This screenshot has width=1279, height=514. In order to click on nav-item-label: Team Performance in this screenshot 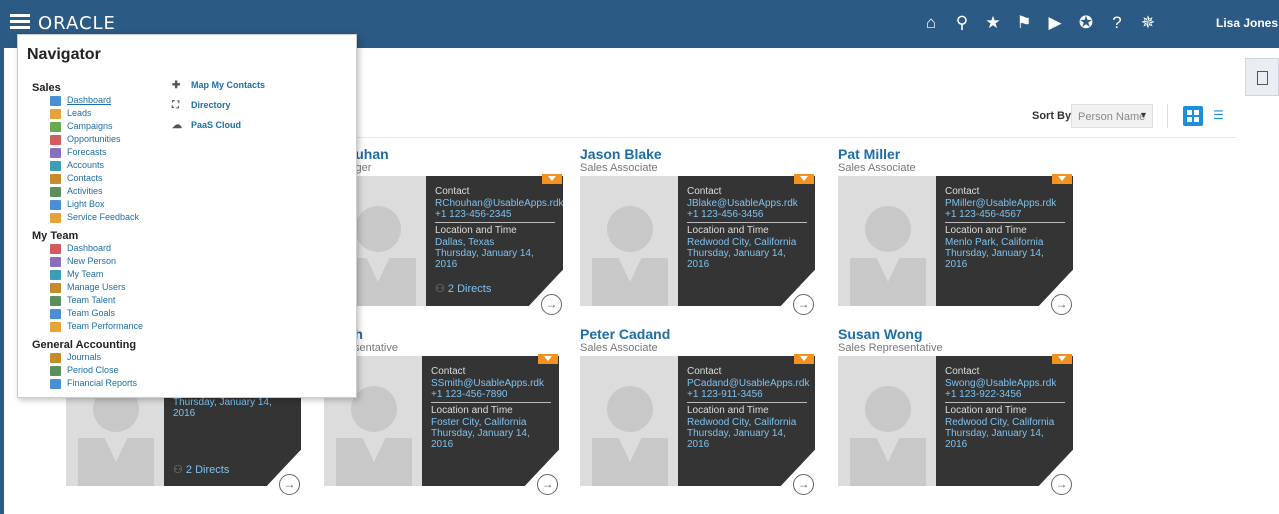, I will do `click(105, 326)`.